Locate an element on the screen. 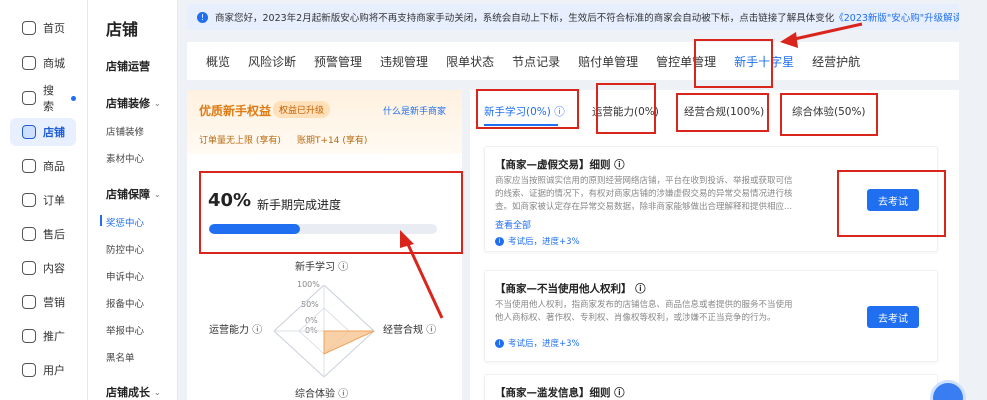 This screenshot has width=987, height=400. task-title: 【商家—不当使用他人权利】 ⓘ is located at coordinates (570, 289).